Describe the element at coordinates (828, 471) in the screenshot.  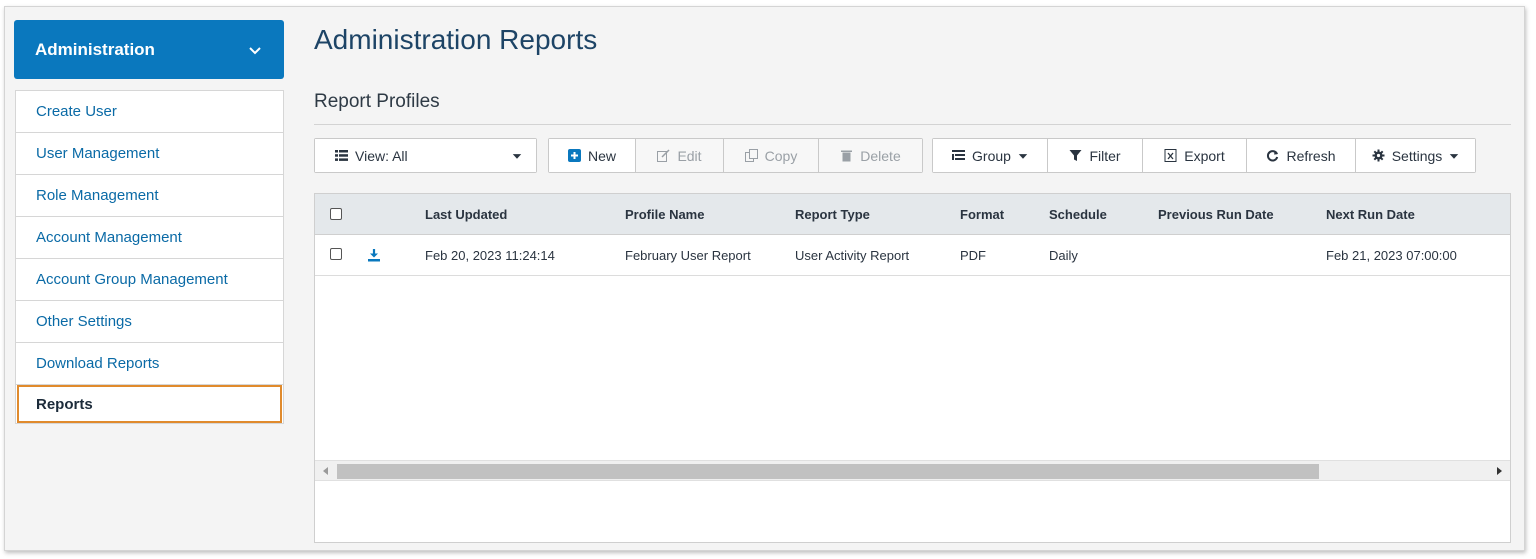
I see `scrollbar-thumb` at that location.